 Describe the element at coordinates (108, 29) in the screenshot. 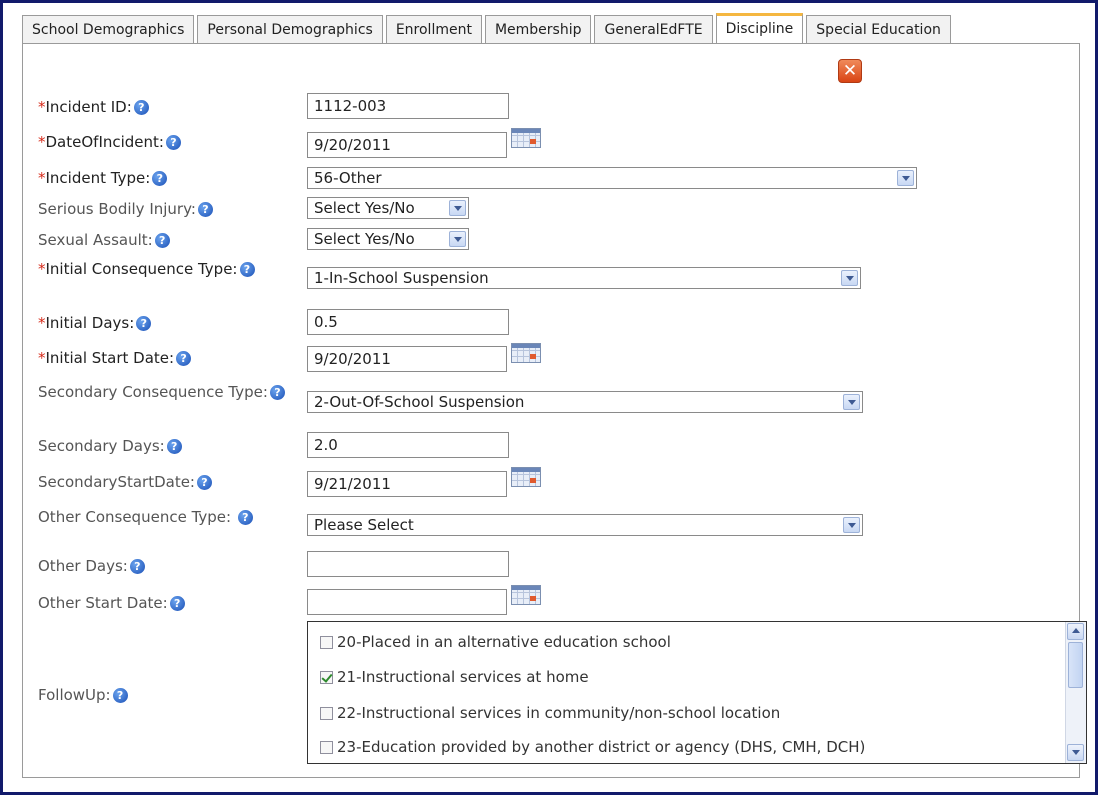

I see `tab-school-demographics: School Demographics` at that location.